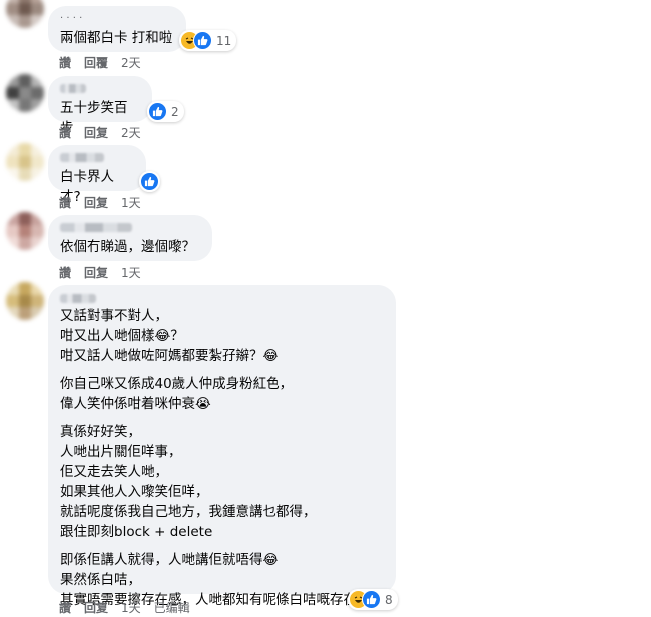 The image size is (651, 617). What do you see at coordinates (96, 62) in the screenshot?
I see `reply-button: 回覆` at bounding box center [96, 62].